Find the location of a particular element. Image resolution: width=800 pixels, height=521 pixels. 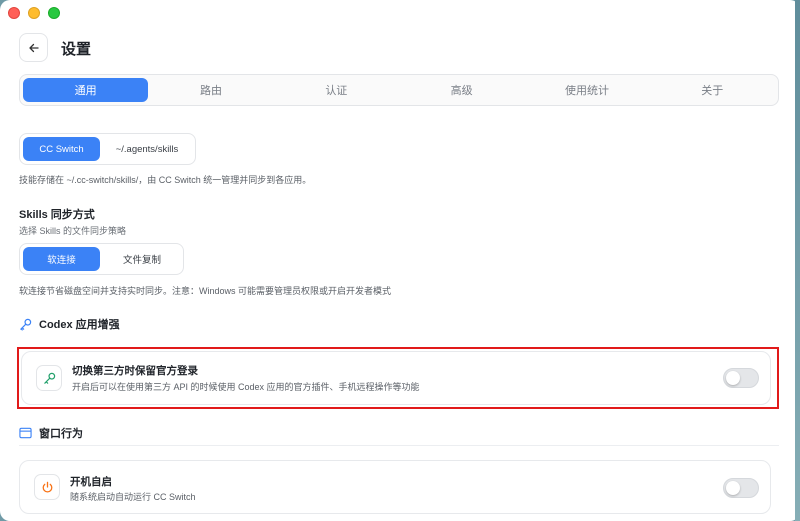

settings-tabs: 通用 路由 认证 高级 使用统计 关于 is located at coordinates (399, 90).